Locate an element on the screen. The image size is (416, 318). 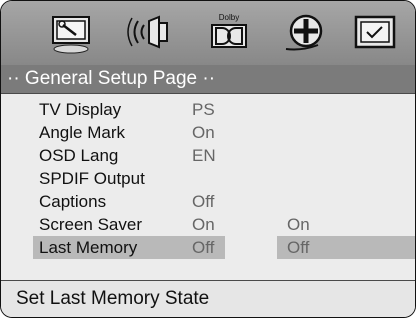
option-on: On is located at coordinates (298, 224).